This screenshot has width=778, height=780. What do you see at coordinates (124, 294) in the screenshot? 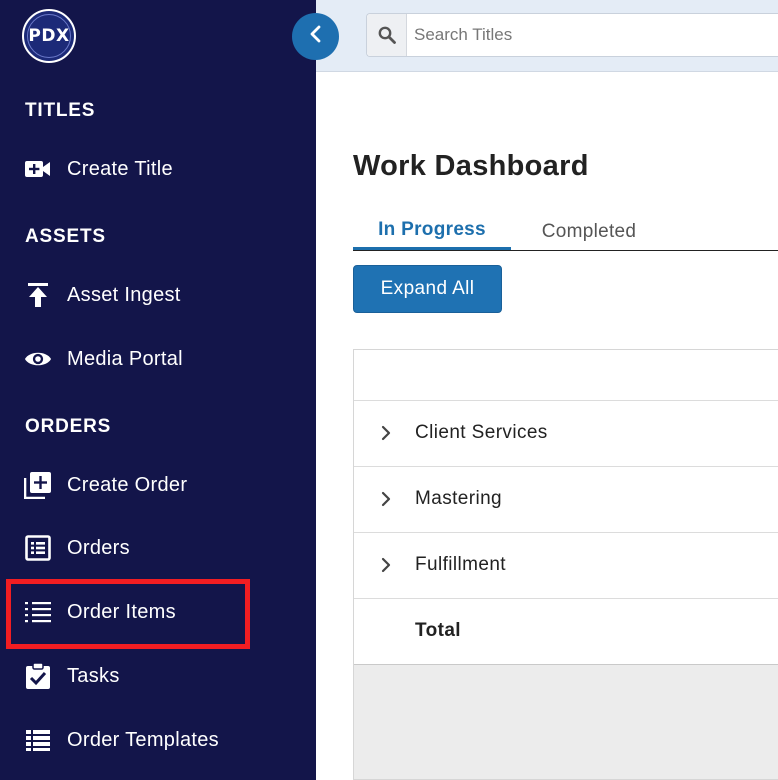
I see `sidebar-item-label: Asset Ingest` at bounding box center [124, 294].